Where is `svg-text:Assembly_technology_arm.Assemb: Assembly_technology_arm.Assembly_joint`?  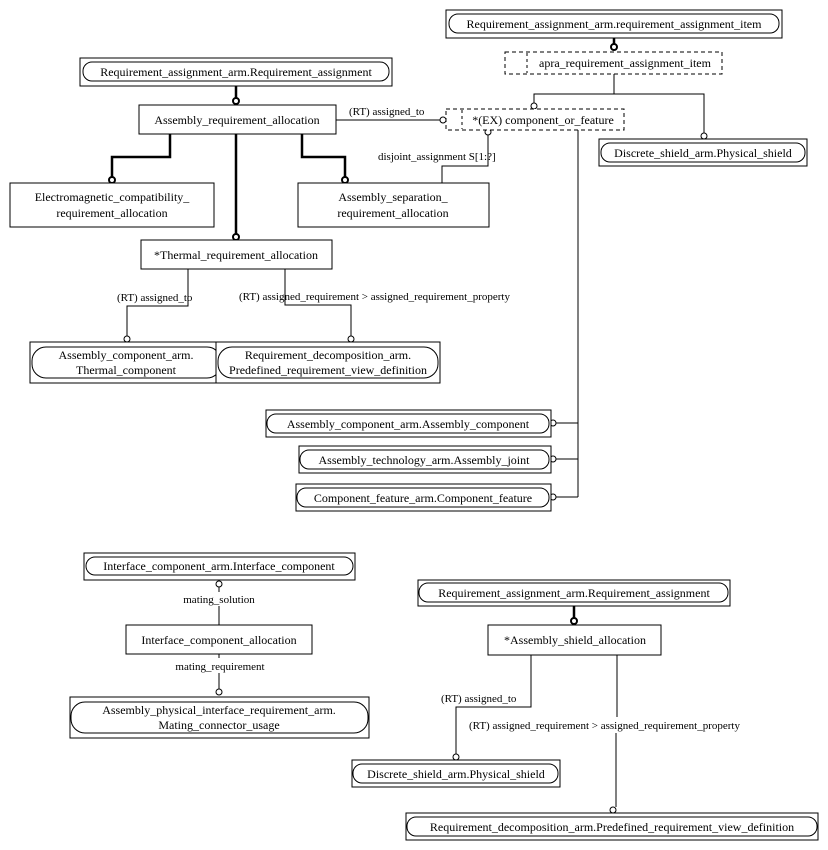
svg-text:Assembly_technology_arm.Assemb: Assembly_technology_arm.Assembly_joint is located at coordinates (425, 460).